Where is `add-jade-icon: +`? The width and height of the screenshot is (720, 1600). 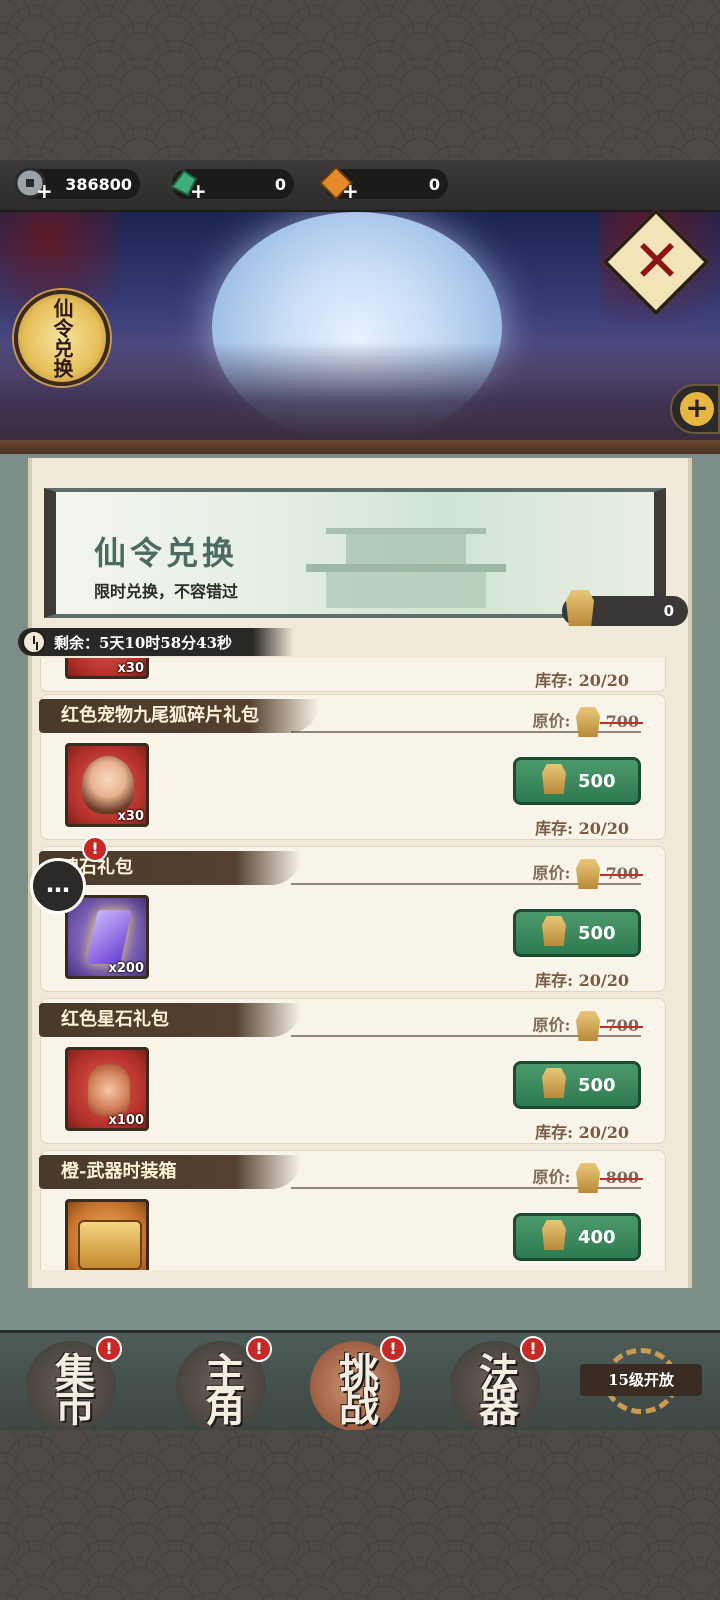
add-jade-icon: + is located at coordinates (198, 191).